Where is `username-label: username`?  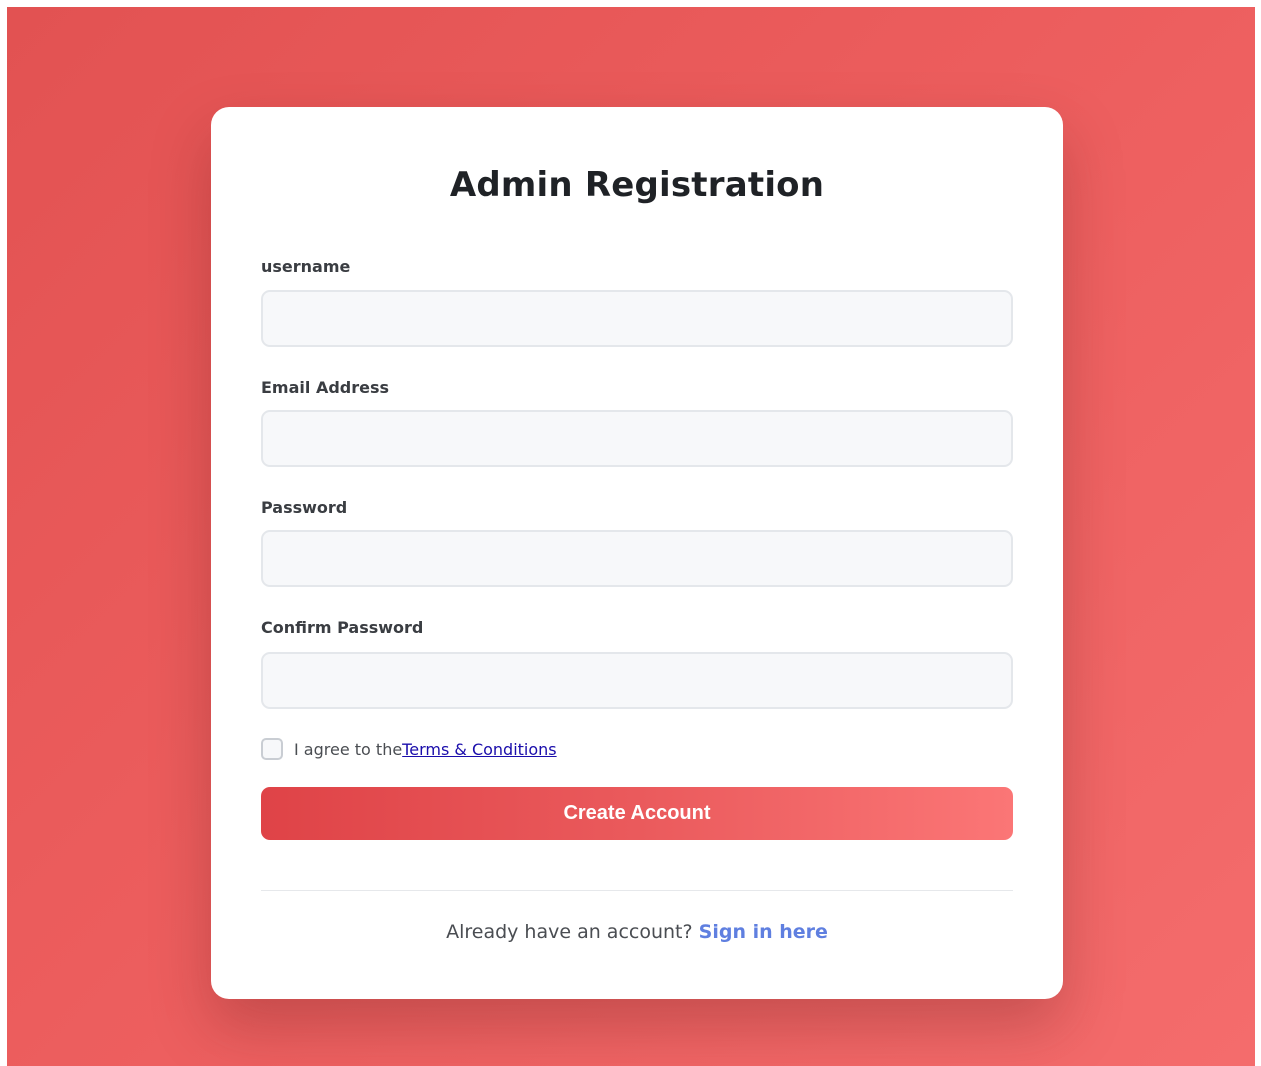
username-label: username is located at coordinates (306, 266).